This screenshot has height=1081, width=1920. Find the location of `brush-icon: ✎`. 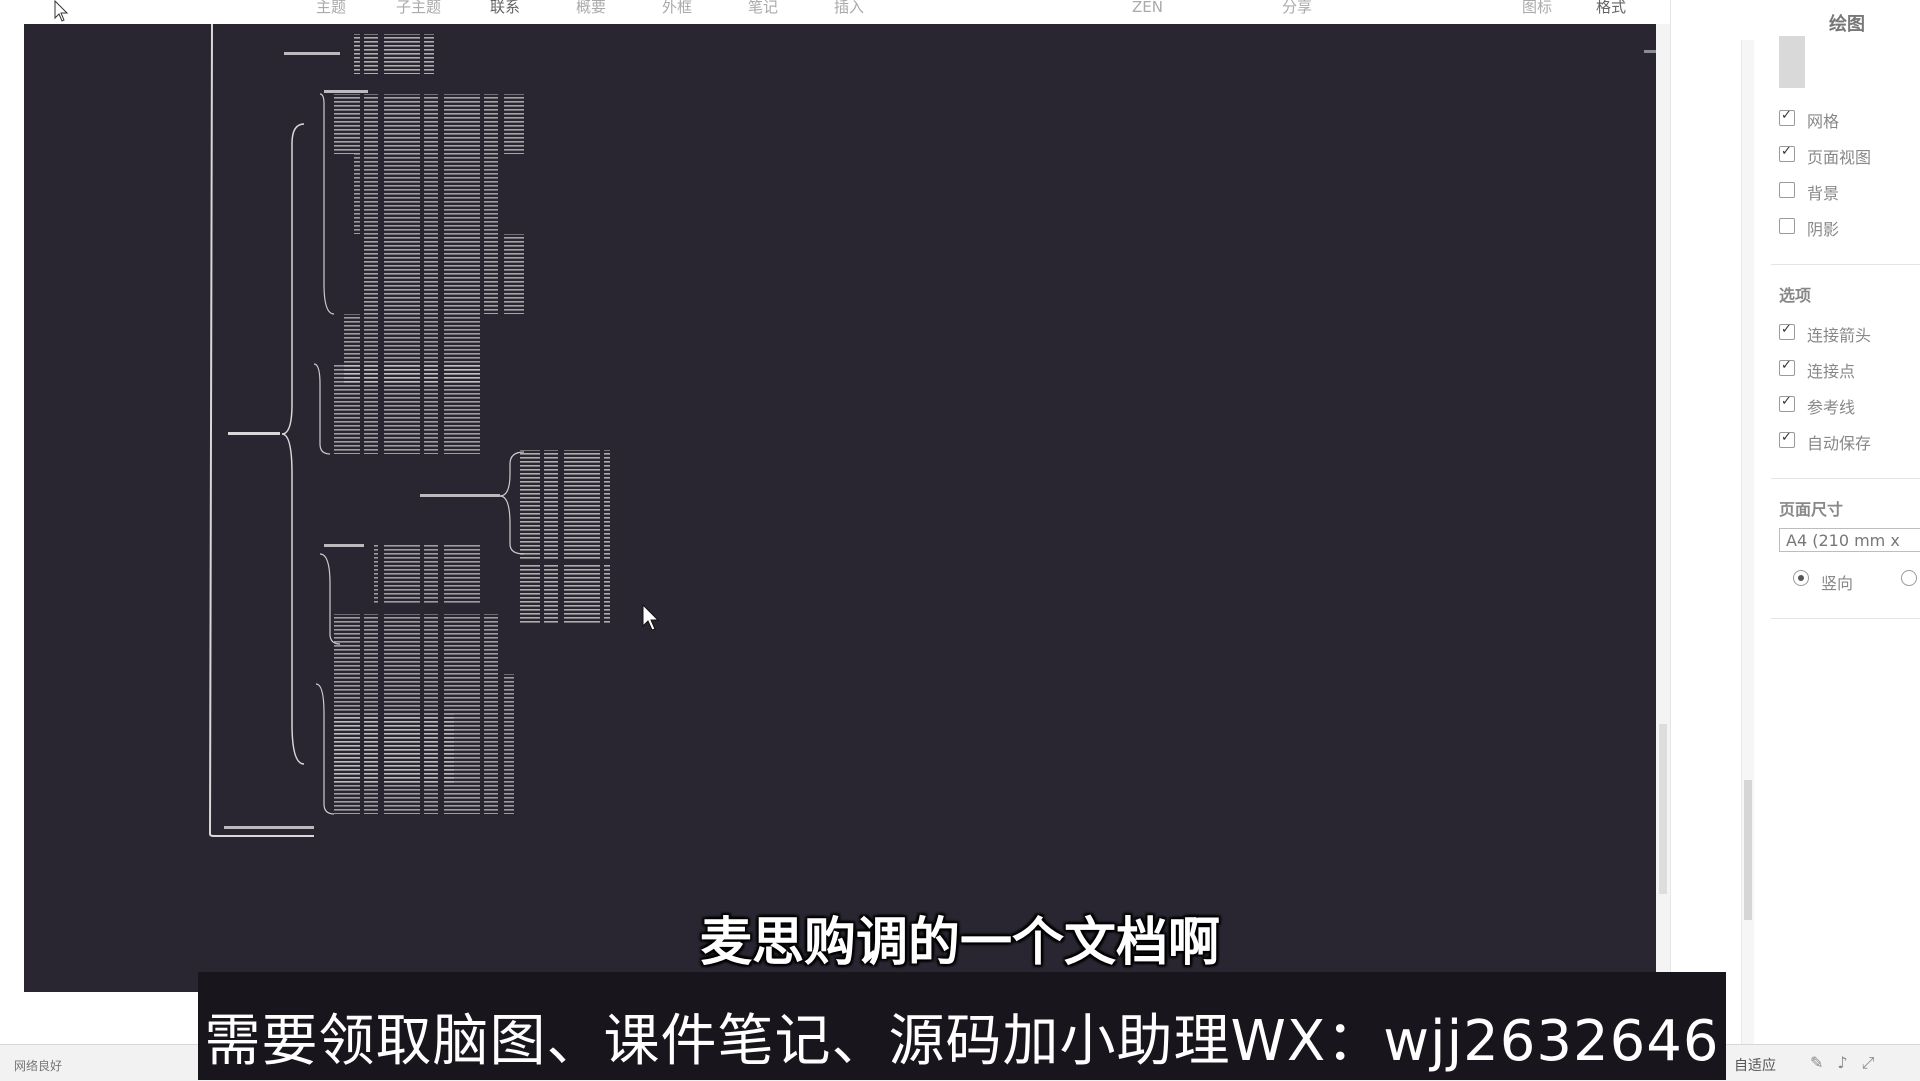

brush-icon: ✎ is located at coordinates (1823, 1062).